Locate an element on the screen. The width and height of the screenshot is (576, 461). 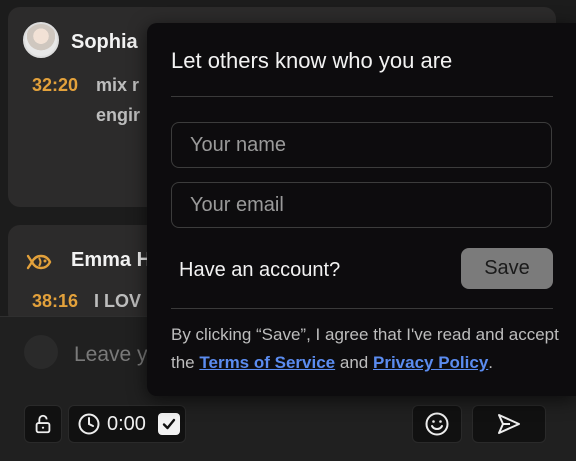
email-field is located at coordinates (361, 205).